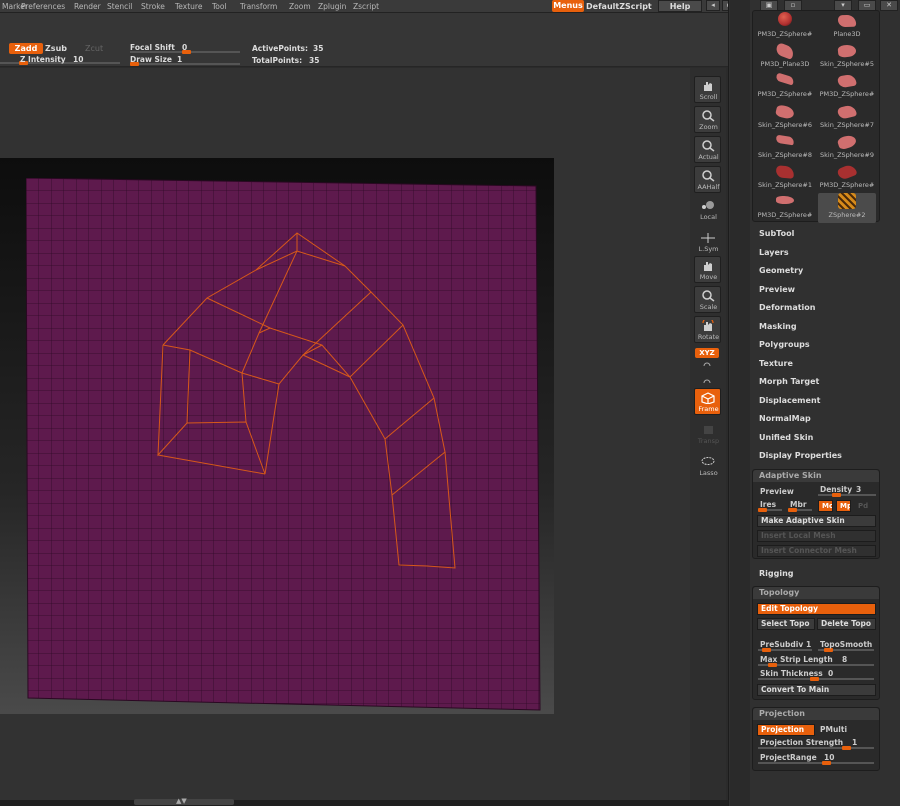 The width and height of the screenshot is (900, 806). Describe the element at coordinates (848, 646) in the screenshot. I see `toposmooth-slider: TopoSmooth` at that location.